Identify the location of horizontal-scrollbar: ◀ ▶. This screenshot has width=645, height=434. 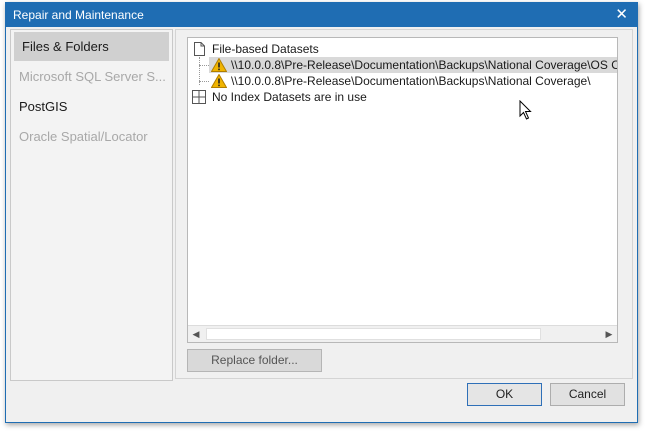
(402, 333).